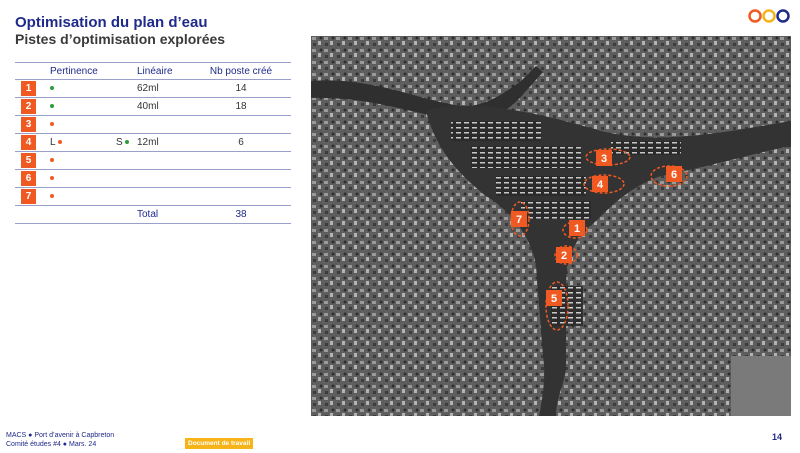 This screenshot has height=453, width=800. Describe the element at coordinates (90, 143) in the screenshot. I see `pertinence-cell: L S` at that location.